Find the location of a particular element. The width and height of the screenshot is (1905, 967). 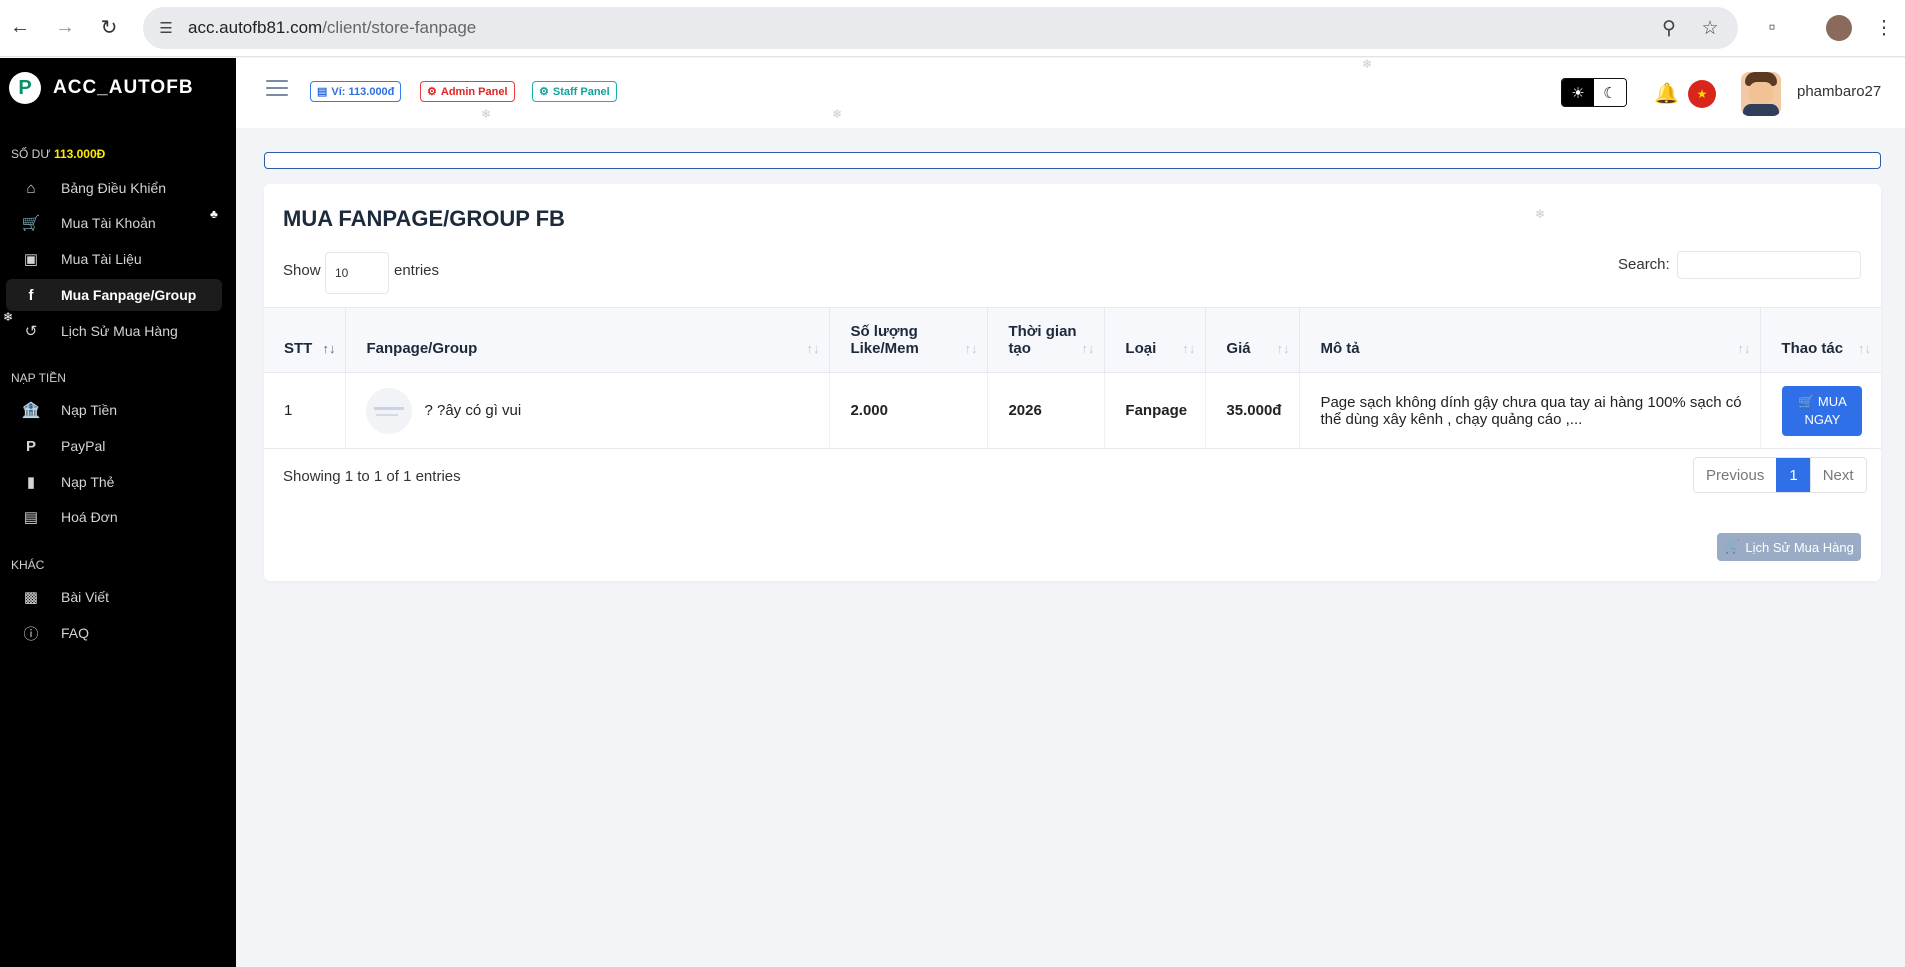

search-label: Search: is located at coordinates (1644, 264).